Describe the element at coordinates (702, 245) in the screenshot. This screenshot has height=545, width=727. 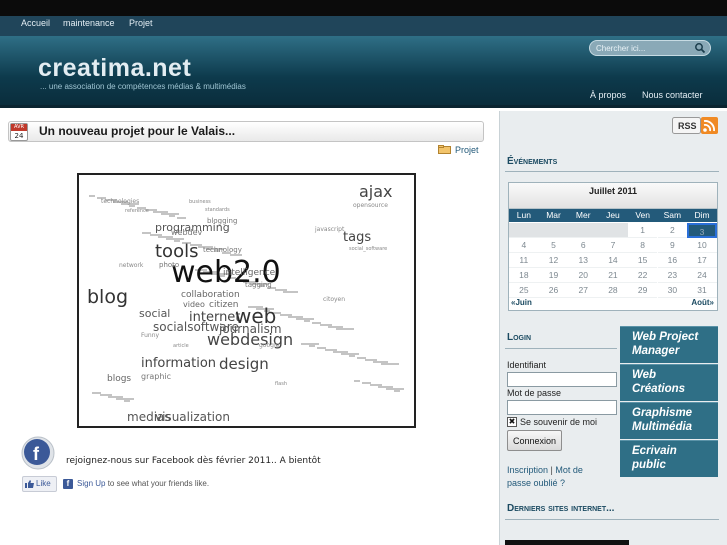
I see `calendar-day: 10` at that location.